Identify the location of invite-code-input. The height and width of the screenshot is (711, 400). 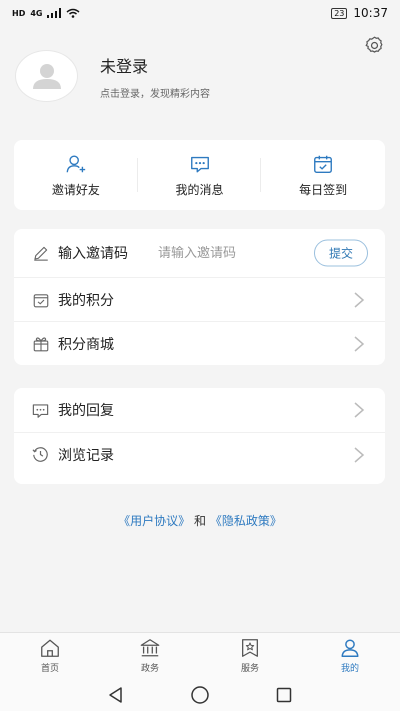
(218, 253).